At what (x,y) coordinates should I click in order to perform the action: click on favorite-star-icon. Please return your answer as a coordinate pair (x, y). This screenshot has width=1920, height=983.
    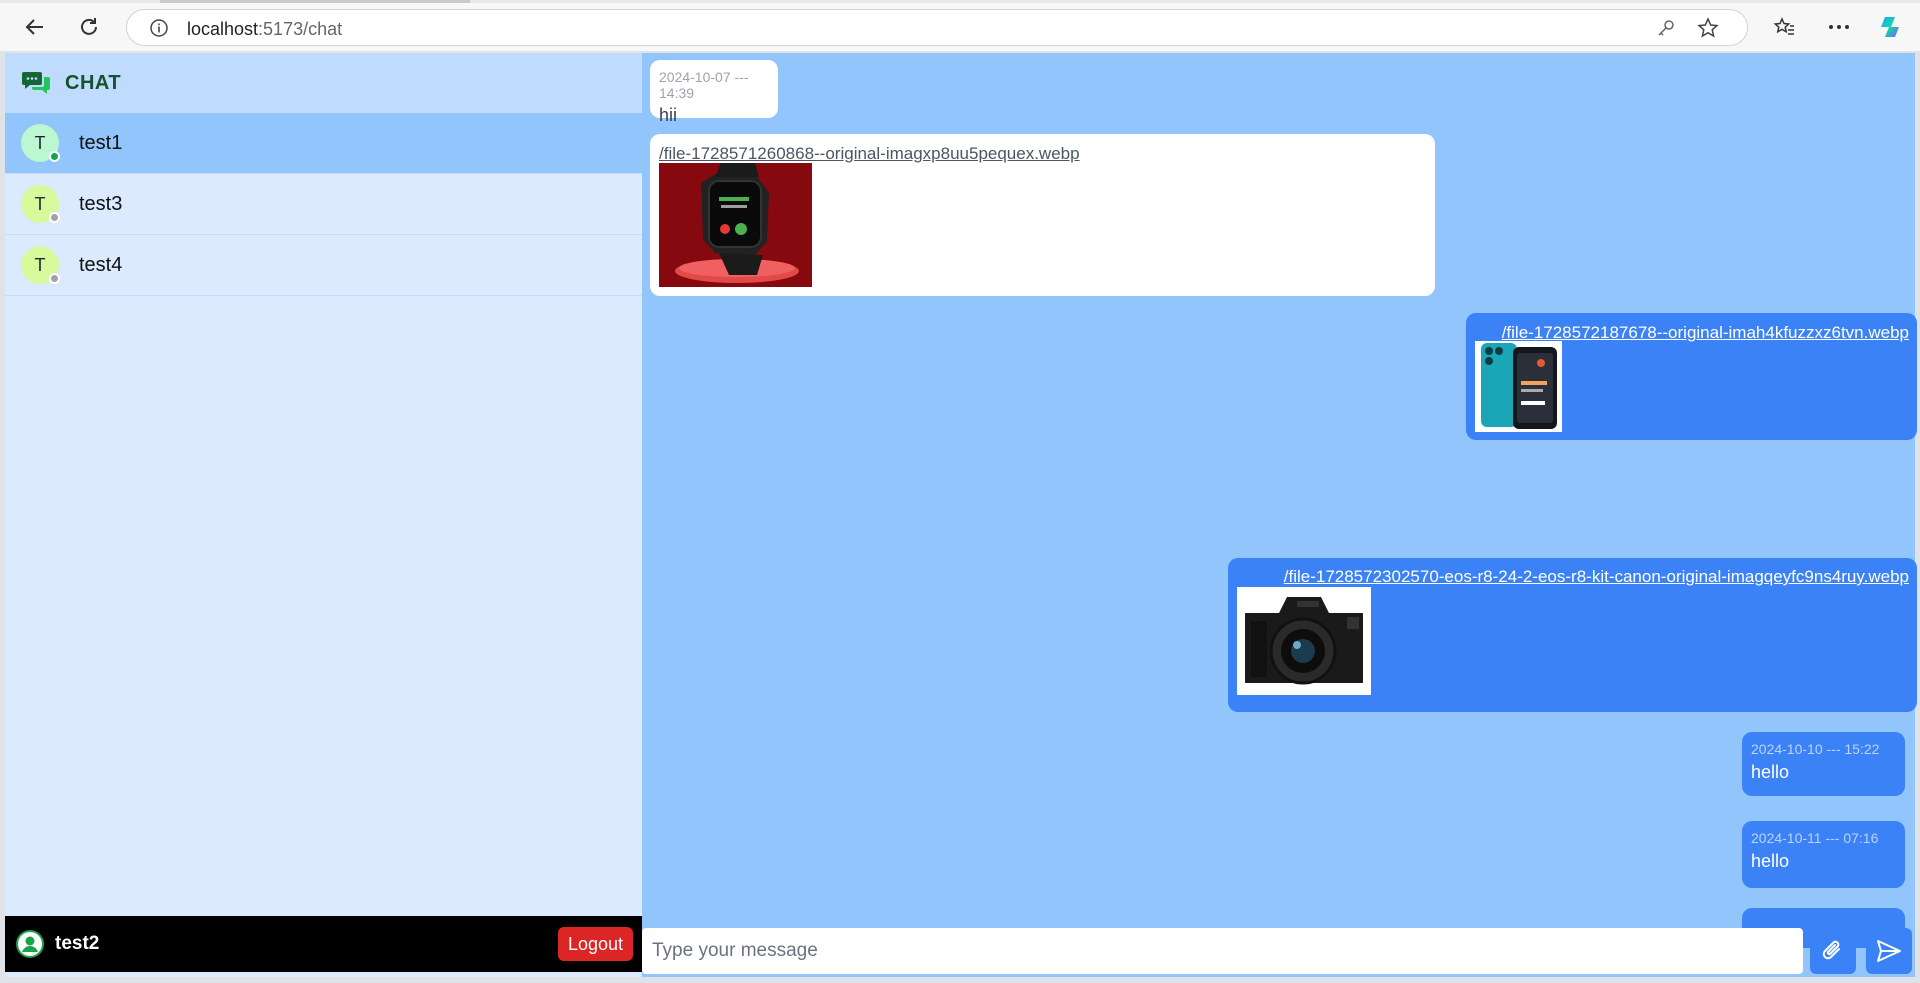
    Looking at the image, I should click on (1708, 30).